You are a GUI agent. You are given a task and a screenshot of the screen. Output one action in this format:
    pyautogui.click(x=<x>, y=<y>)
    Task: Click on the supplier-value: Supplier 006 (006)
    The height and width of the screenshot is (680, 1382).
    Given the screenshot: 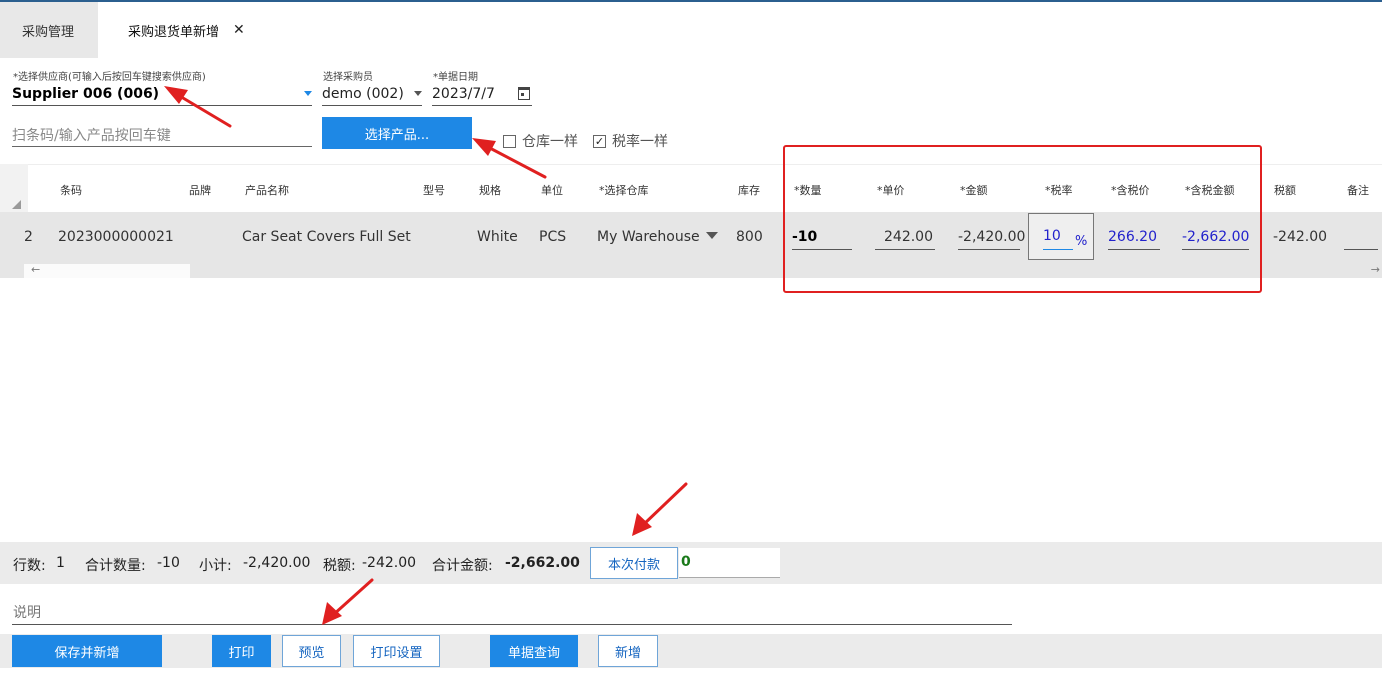 What is the action you would take?
    pyautogui.click(x=86, y=93)
    